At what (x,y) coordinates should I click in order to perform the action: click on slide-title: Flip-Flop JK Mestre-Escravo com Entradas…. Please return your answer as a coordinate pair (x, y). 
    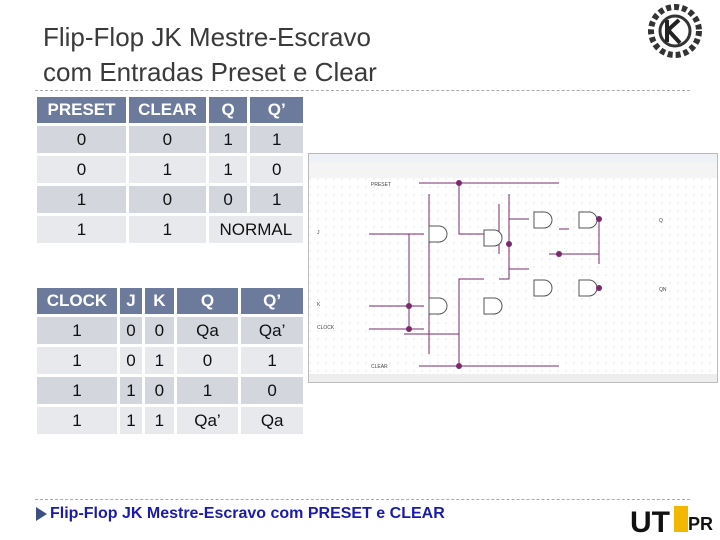
    Looking at the image, I should click on (210, 55).